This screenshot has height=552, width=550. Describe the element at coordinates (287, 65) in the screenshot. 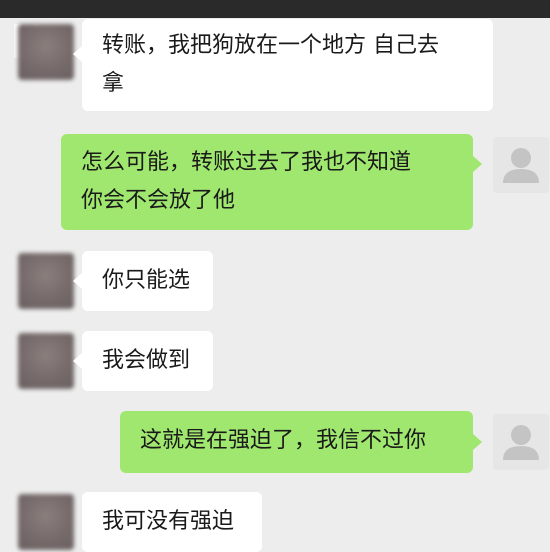

I see `message-bubble-incoming: 转账，我把狗放在一个地方 自己去 拿` at that location.